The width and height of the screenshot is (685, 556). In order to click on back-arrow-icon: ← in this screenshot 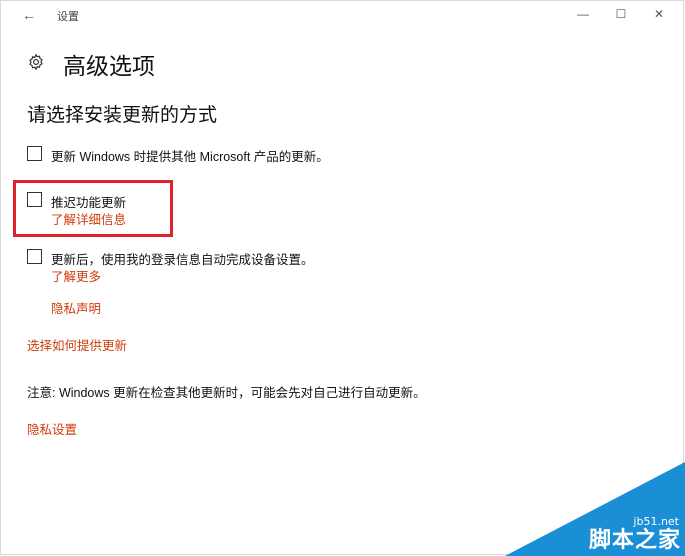, I will do `click(29, 15)`.